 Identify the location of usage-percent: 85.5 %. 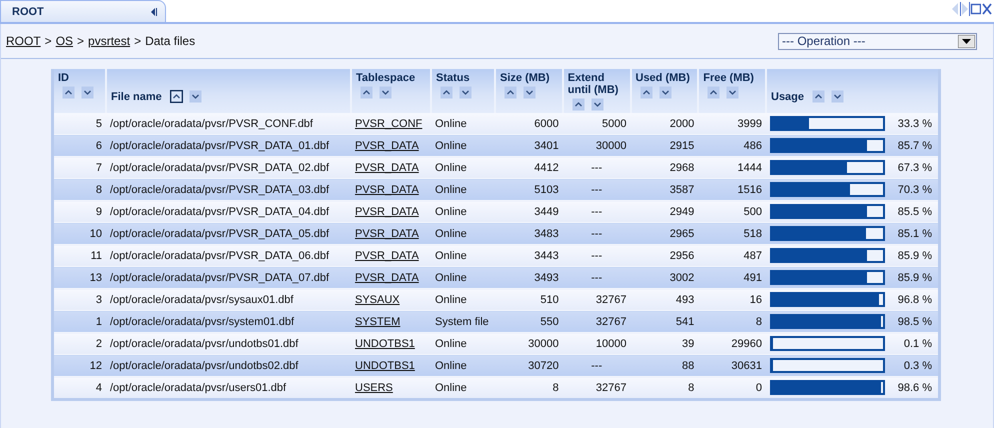
(915, 212).